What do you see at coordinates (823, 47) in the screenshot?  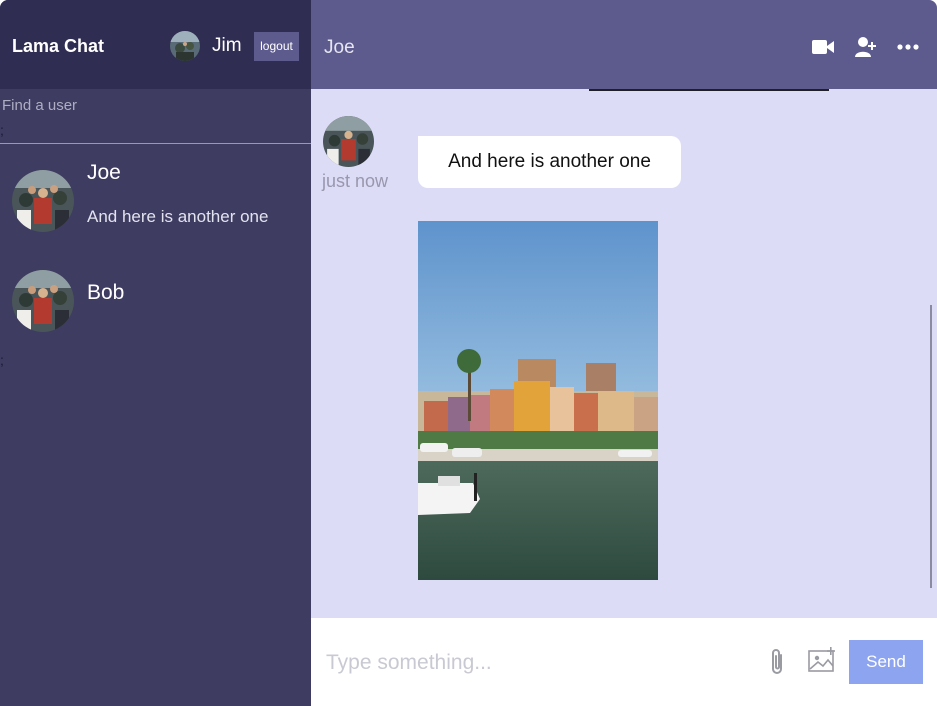 I see `video-camera-icon` at bounding box center [823, 47].